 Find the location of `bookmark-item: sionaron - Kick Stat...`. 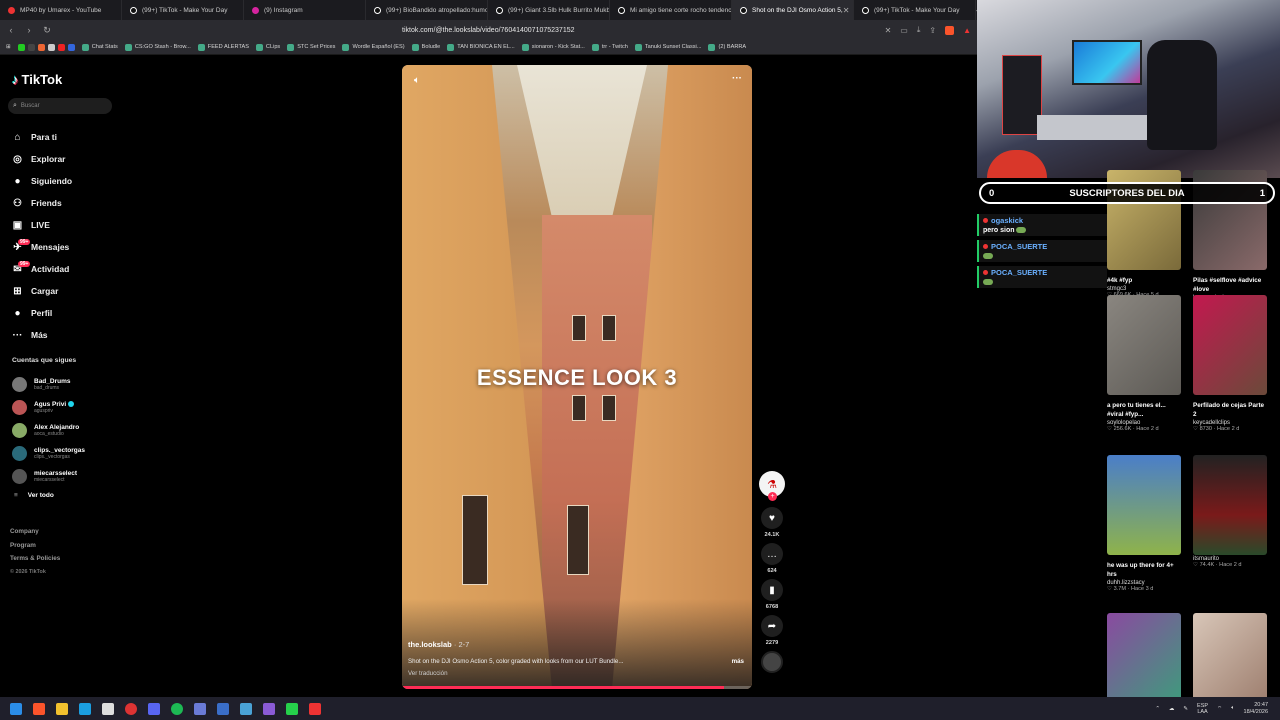

bookmark-item: sionaron - Kick Stat... is located at coordinates (553, 47).